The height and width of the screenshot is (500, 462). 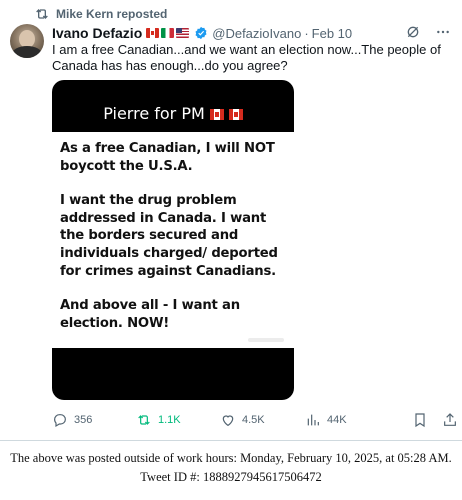 I want to click on views-button: 44K, so click(x=326, y=420).